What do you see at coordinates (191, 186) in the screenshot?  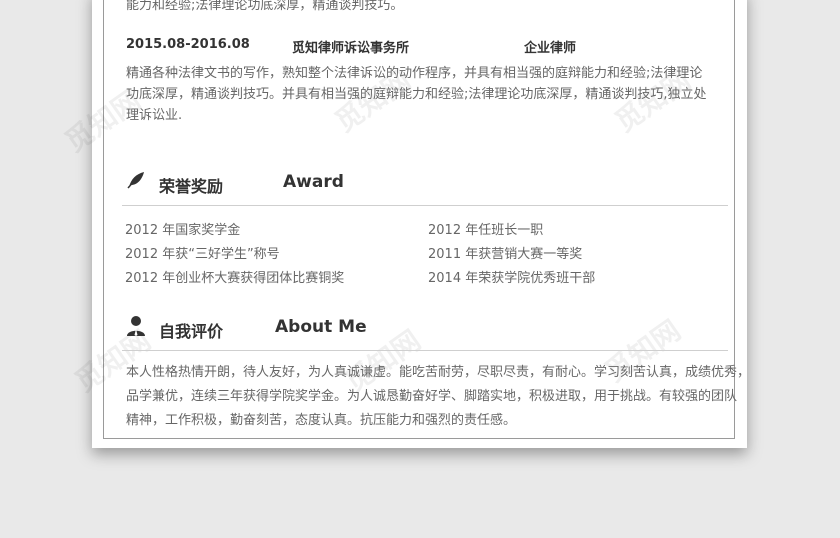 I see `award-section-title: 荣誉奖励` at bounding box center [191, 186].